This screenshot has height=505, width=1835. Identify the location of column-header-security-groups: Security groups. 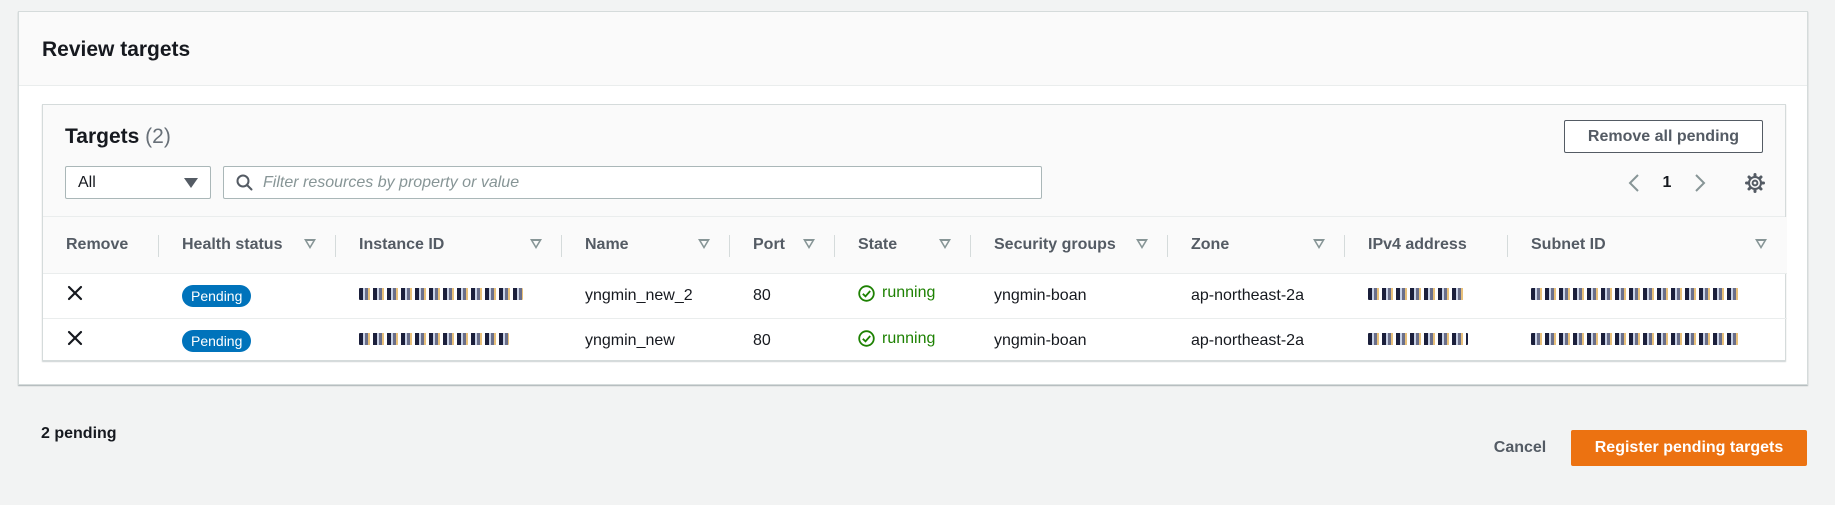
(1069, 245).